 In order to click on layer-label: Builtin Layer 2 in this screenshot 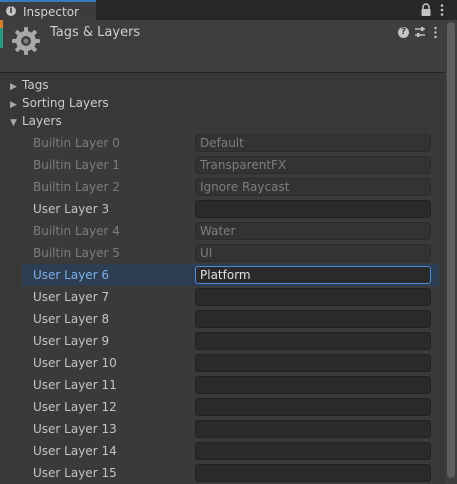, I will do `click(76, 187)`.